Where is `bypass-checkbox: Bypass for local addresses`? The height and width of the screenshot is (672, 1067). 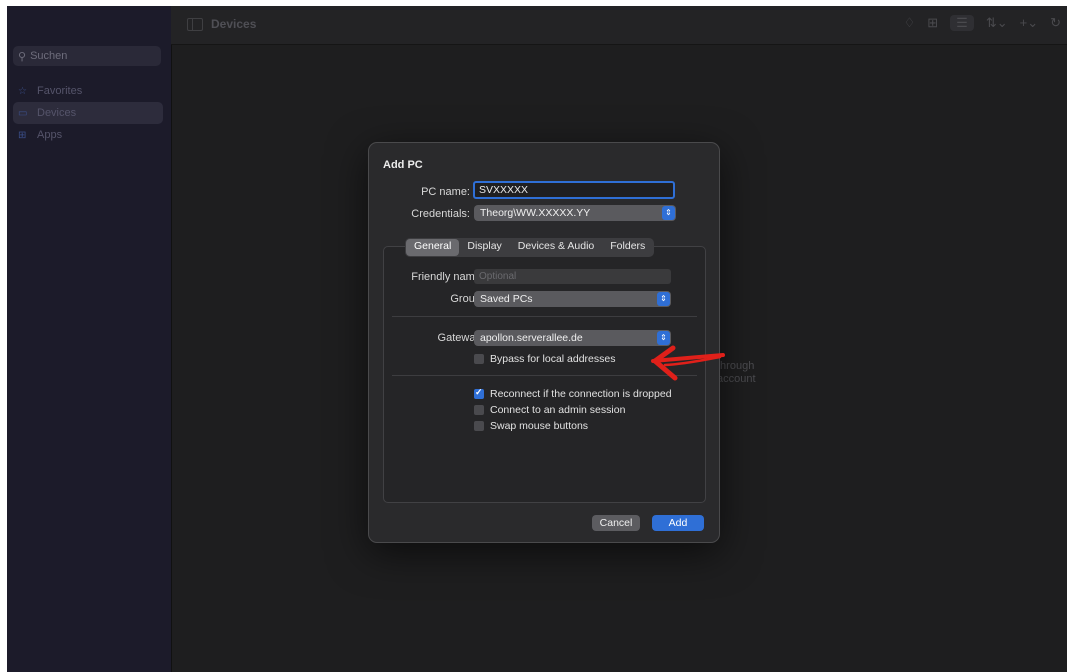 bypass-checkbox: Bypass for local addresses is located at coordinates (544, 359).